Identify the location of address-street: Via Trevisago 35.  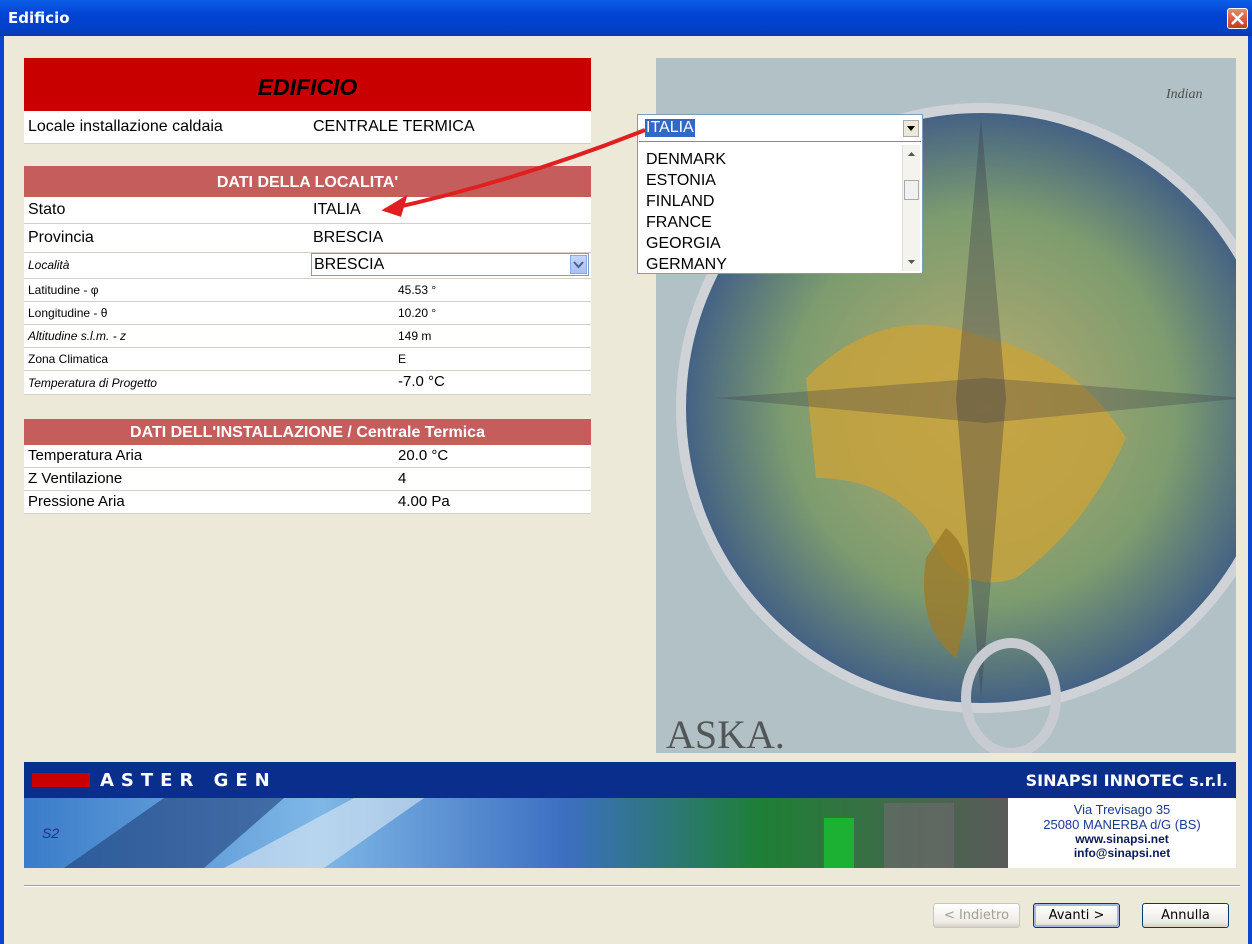
(1122, 809).